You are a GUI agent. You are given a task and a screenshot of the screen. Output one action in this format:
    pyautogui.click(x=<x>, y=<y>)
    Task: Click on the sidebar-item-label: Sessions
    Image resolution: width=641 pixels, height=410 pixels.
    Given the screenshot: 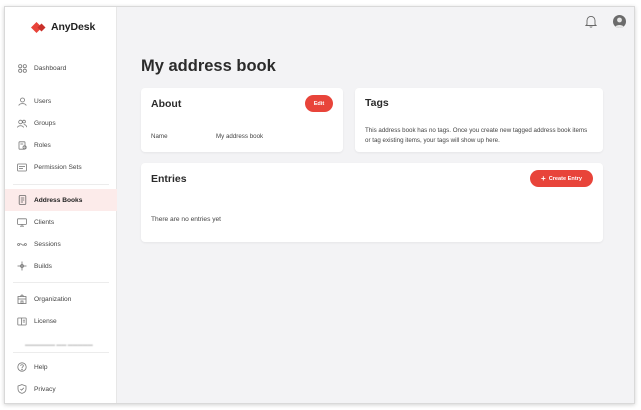 What is the action you would take?
    pyautogui.click(x=47, y=244)
    